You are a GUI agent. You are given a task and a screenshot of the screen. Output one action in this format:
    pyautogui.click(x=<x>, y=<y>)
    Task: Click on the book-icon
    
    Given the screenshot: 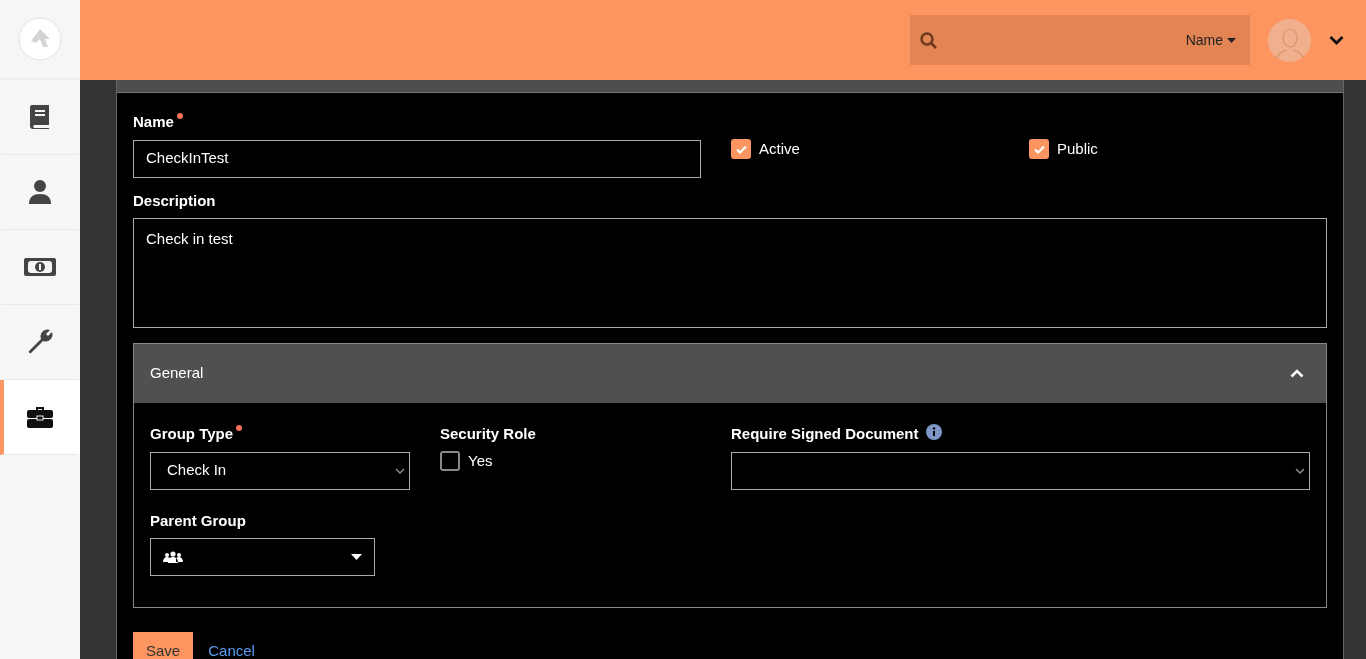 What is the action you would take?
    pyautogui.click(x=40, y=117)
    